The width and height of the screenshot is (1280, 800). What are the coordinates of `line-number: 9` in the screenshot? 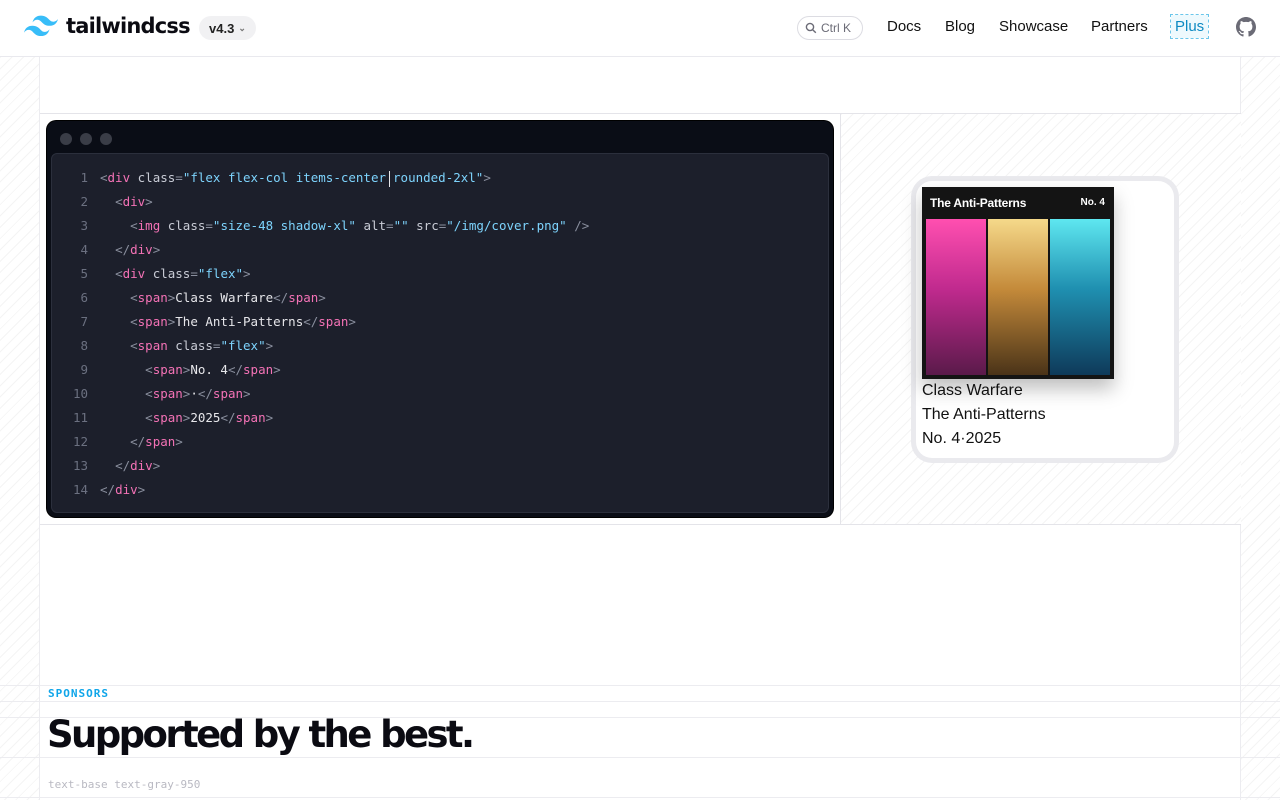 It's located at (84, 369).